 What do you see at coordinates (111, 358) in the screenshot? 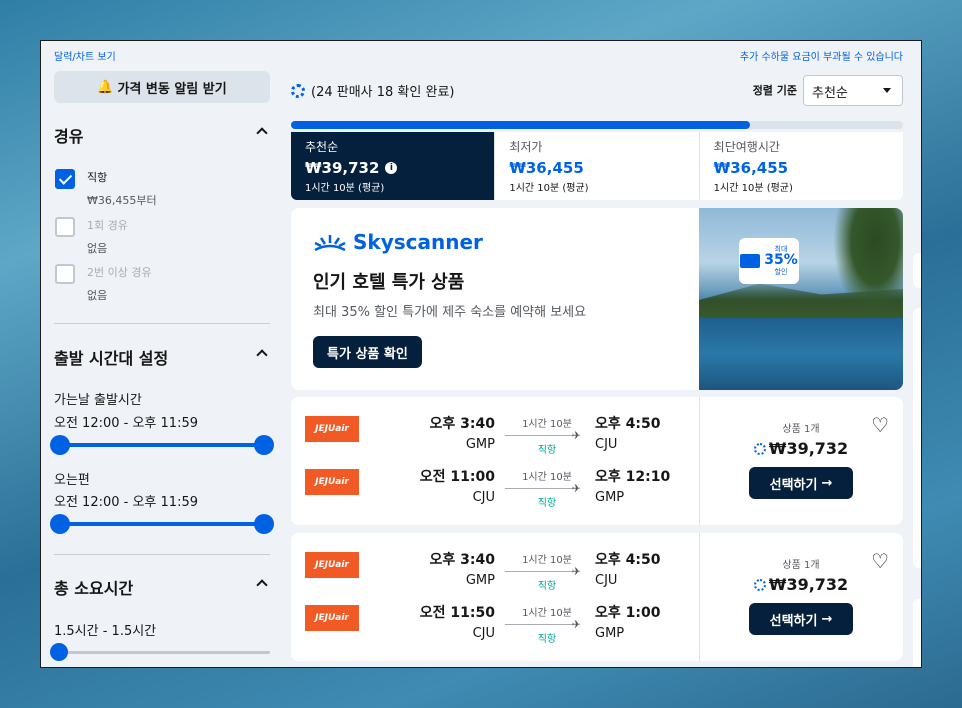
I see `departure-title-text: 출발 시간대 설정` at bounding box center [111, 358].